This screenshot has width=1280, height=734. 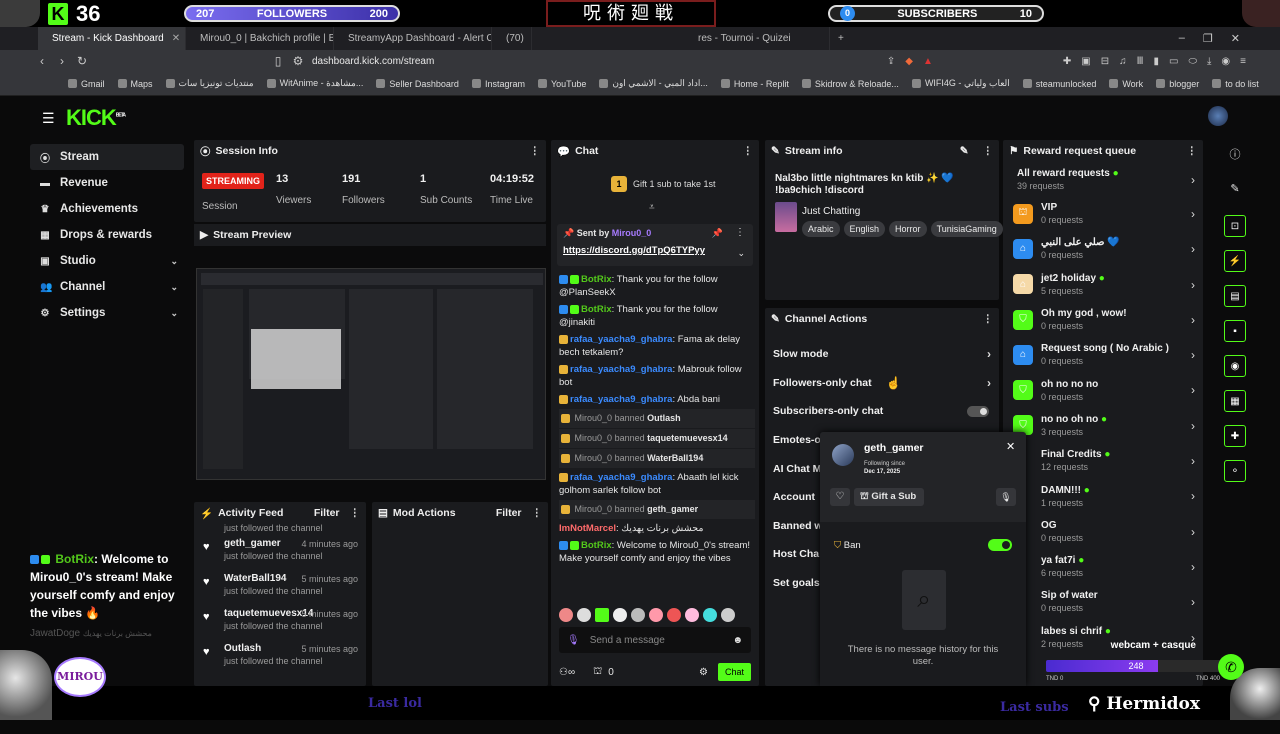 What do you see at coordinates (1235, 226) in the screenshot?
I see `camera-icon: ⊡` at bounding box center [1235, 226].